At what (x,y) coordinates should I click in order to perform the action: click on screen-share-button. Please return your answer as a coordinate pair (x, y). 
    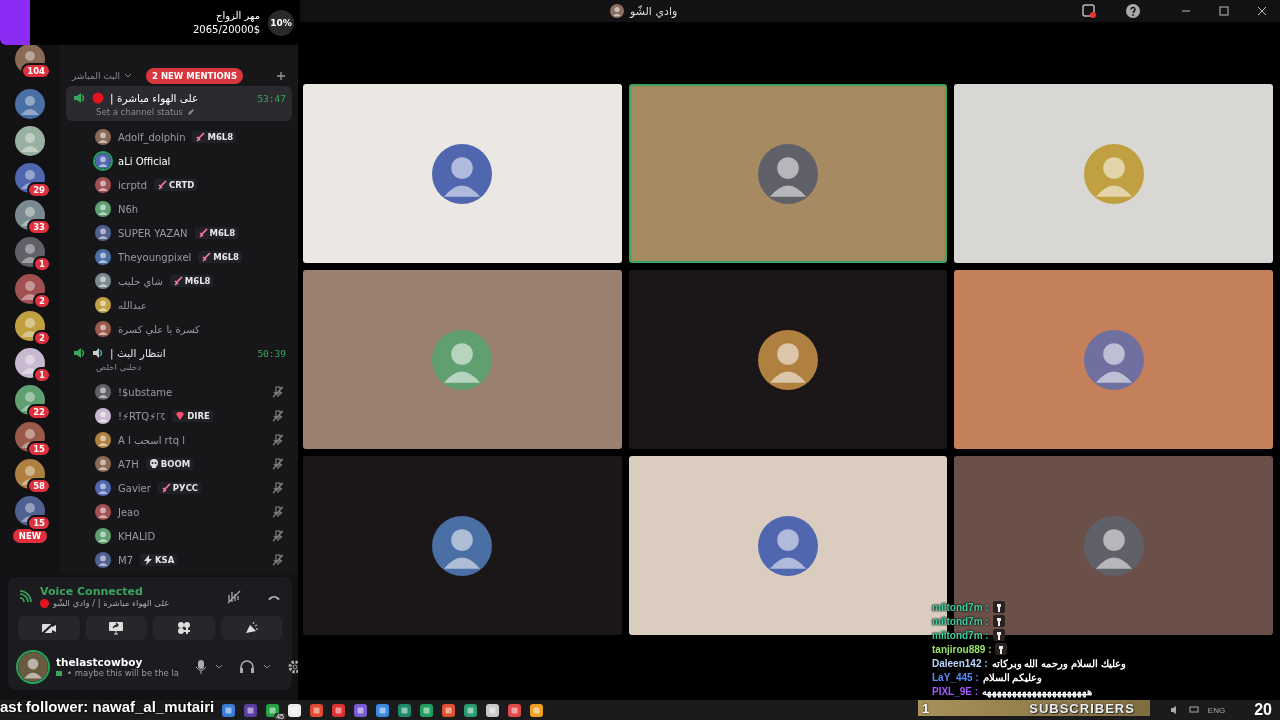
    Looking at the image, I should click on (116, 628).